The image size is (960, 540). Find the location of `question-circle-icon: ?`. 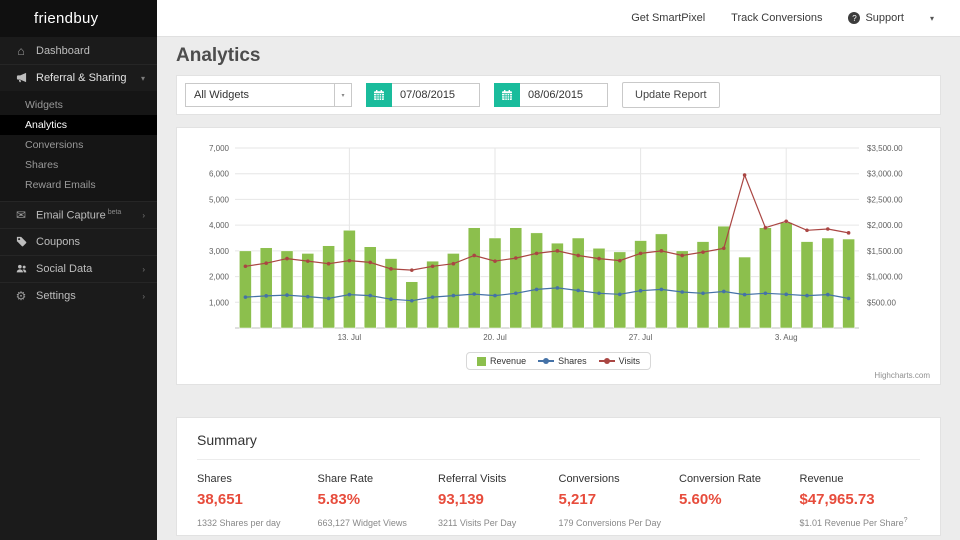

question-circle-icon: ? is located at coordinates (854, 18).